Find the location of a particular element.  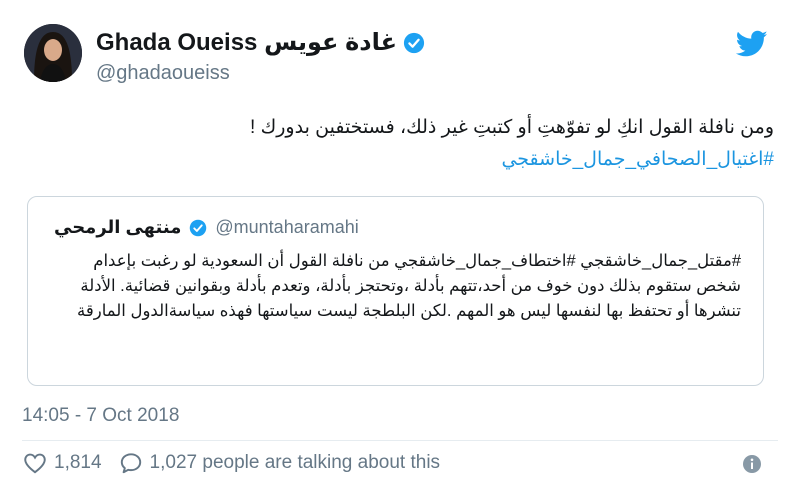

author-name: Ghada Oueiss غادة عويس is located at coordinates (246, 42).